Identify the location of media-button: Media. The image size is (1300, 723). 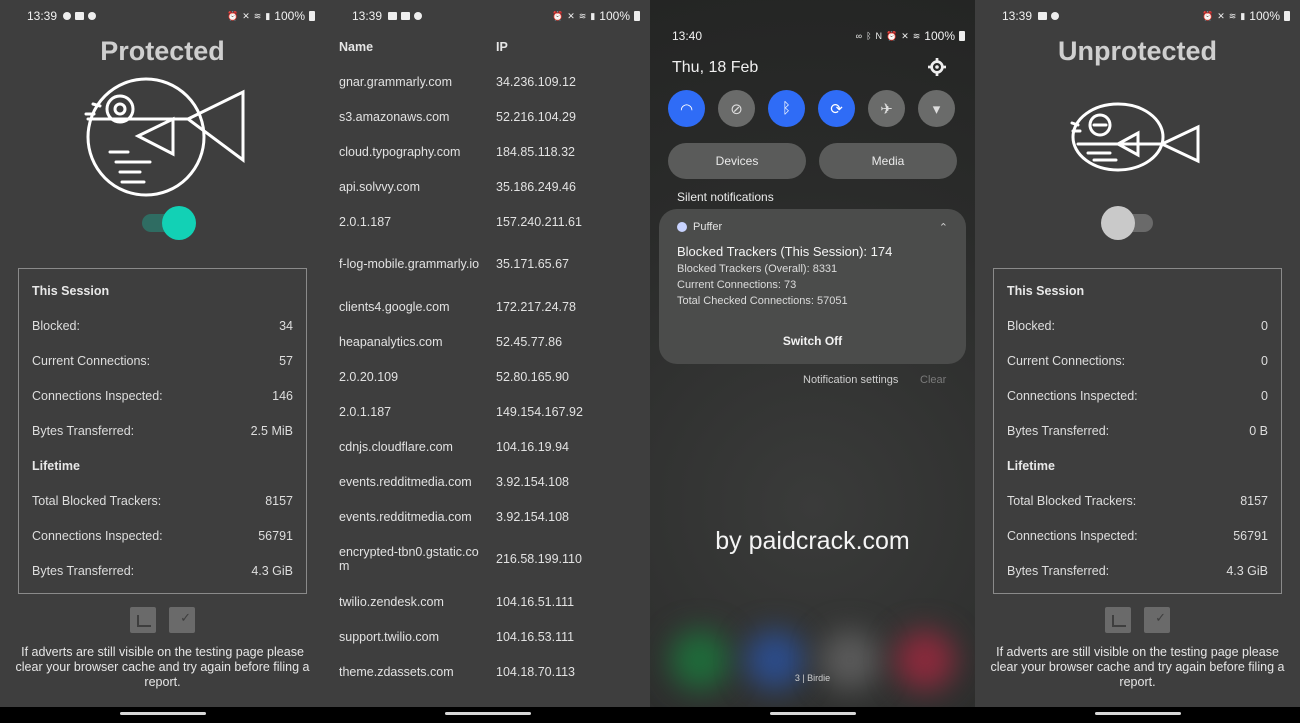
(888, 161).